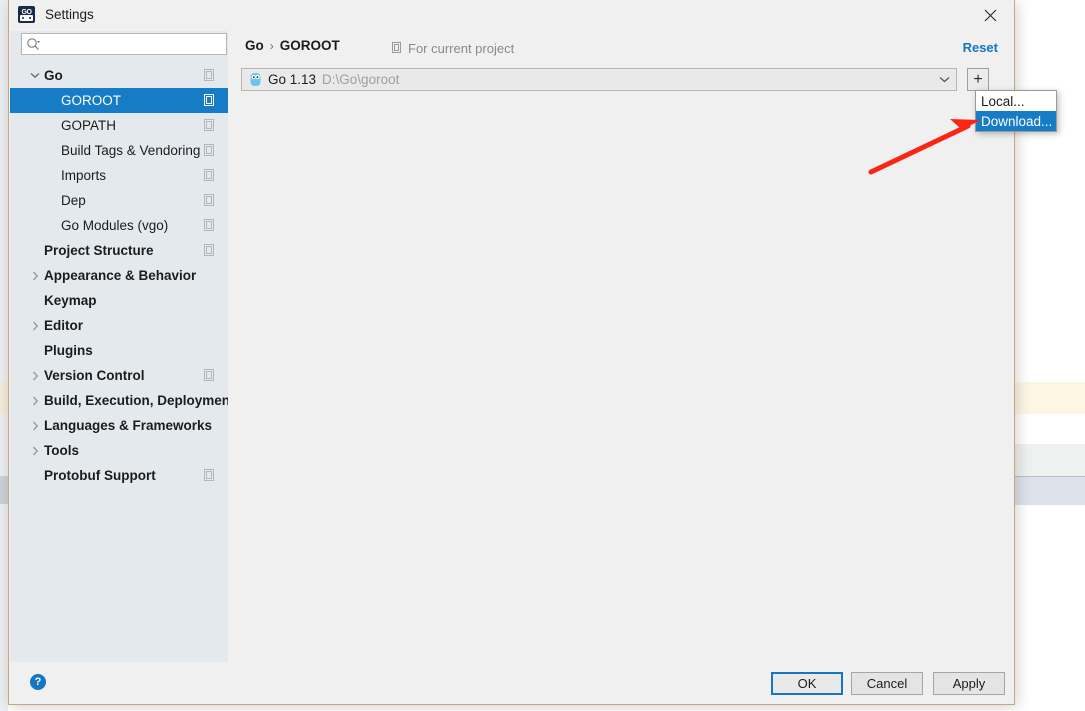  I want to click on goroot-selector-row: Go 1.13 D:\Go\goroot +, so click(621, 79).